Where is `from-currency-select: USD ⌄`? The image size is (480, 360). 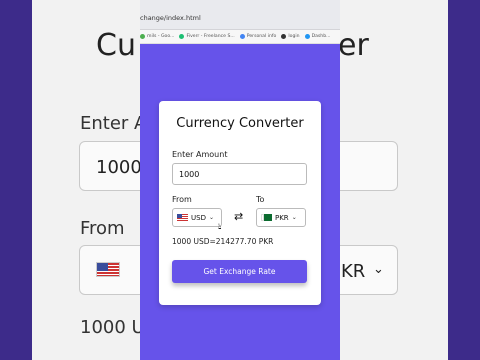
from-currency-select: USD ⌄ is located at coordinates (197, 217).